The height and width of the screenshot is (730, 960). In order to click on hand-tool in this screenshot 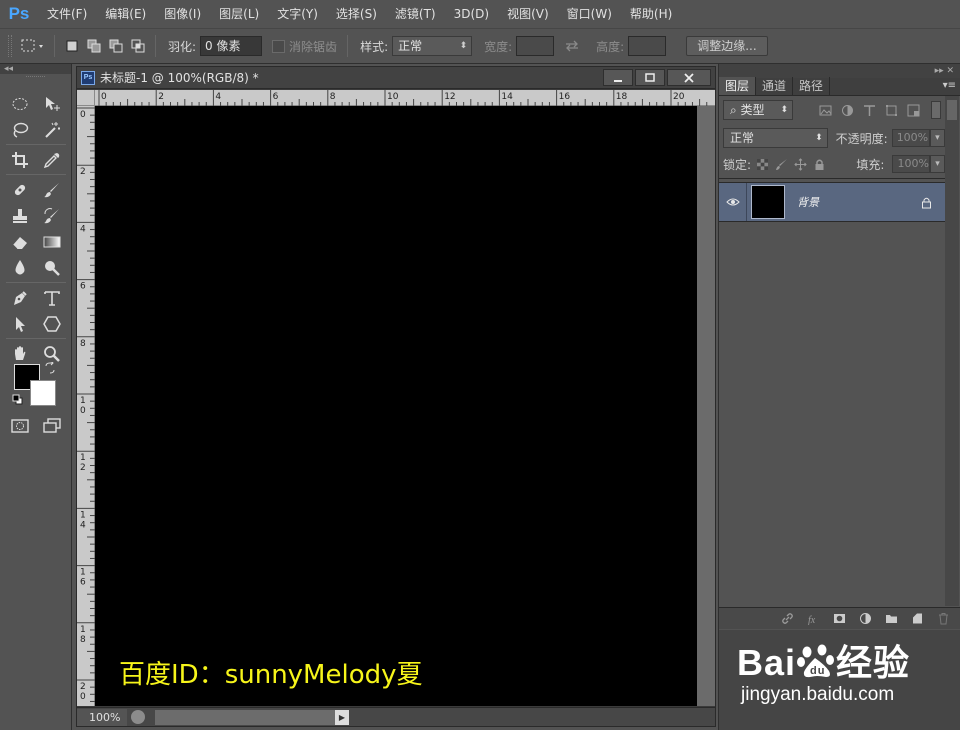, I will do `click(20, 354)`.